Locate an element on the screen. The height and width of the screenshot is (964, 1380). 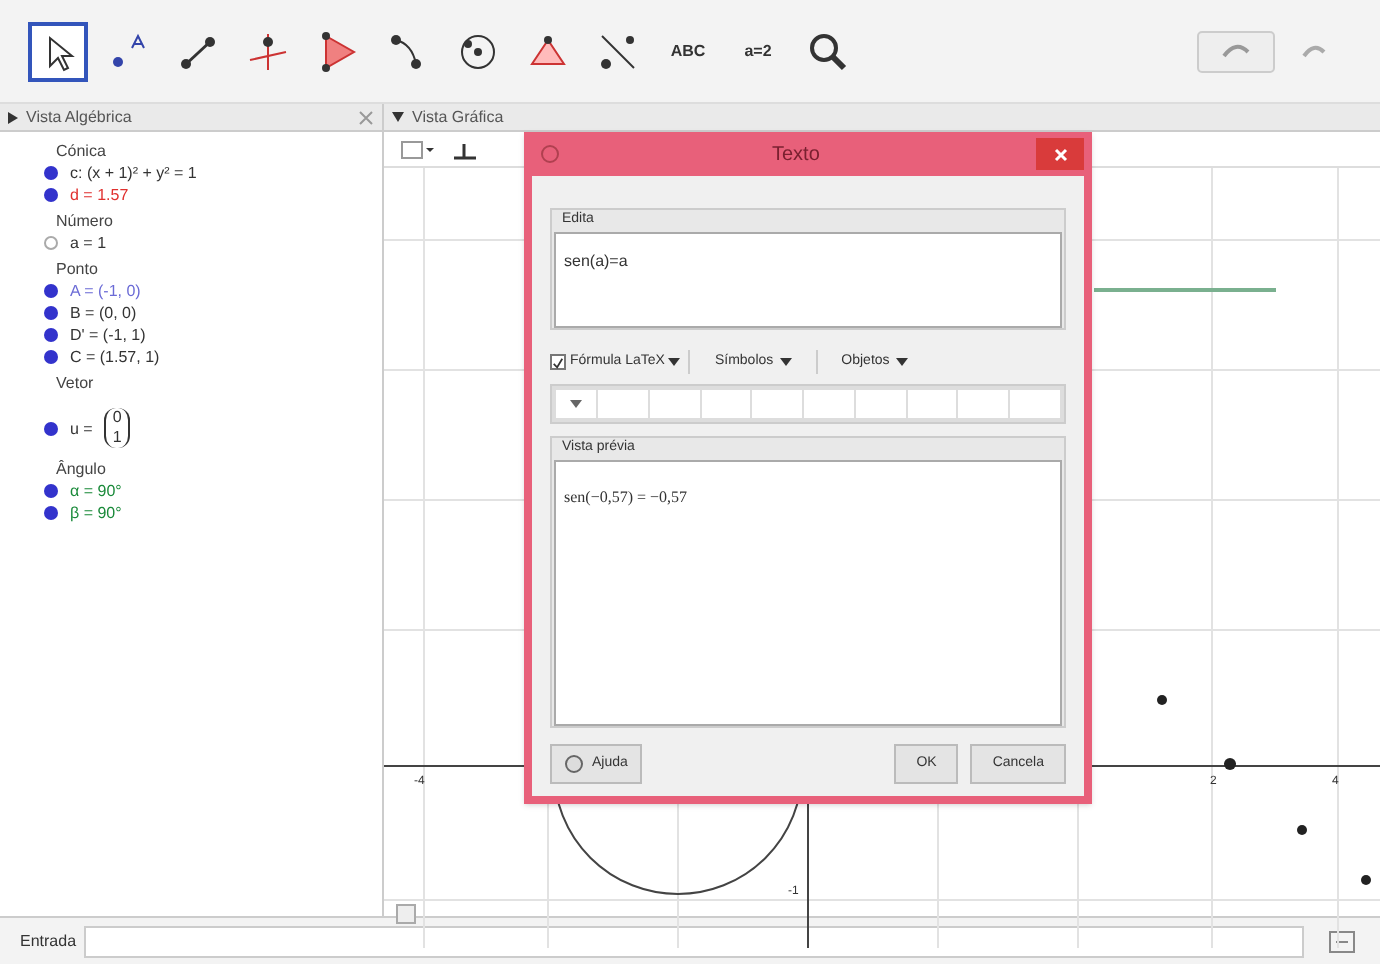
checkbox is located at coordinates (558, 362).